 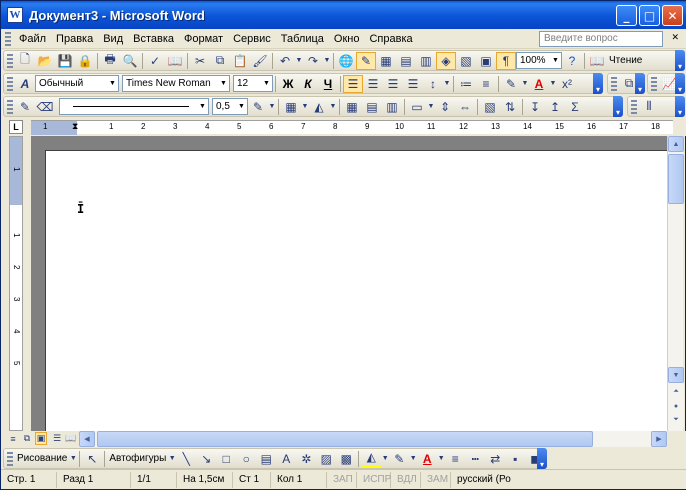 I want to click on text-direction-icon: ⇅, so click(x=510, y=107).